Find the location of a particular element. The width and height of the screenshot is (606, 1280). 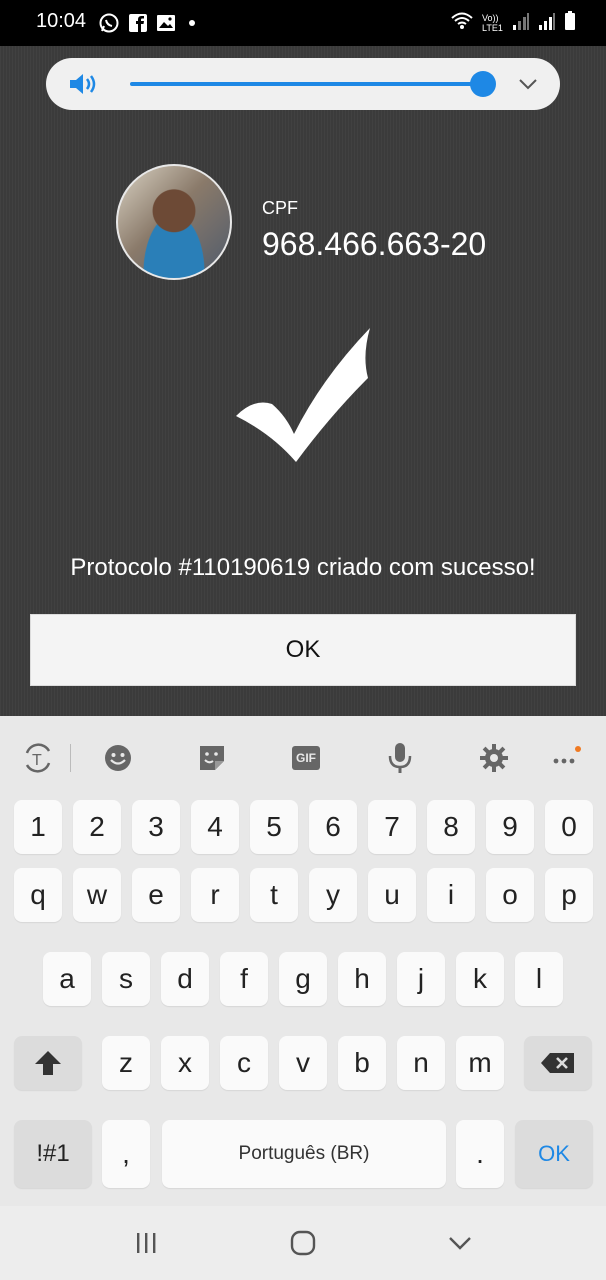

key-j: j is located at coordinates (421, 979).